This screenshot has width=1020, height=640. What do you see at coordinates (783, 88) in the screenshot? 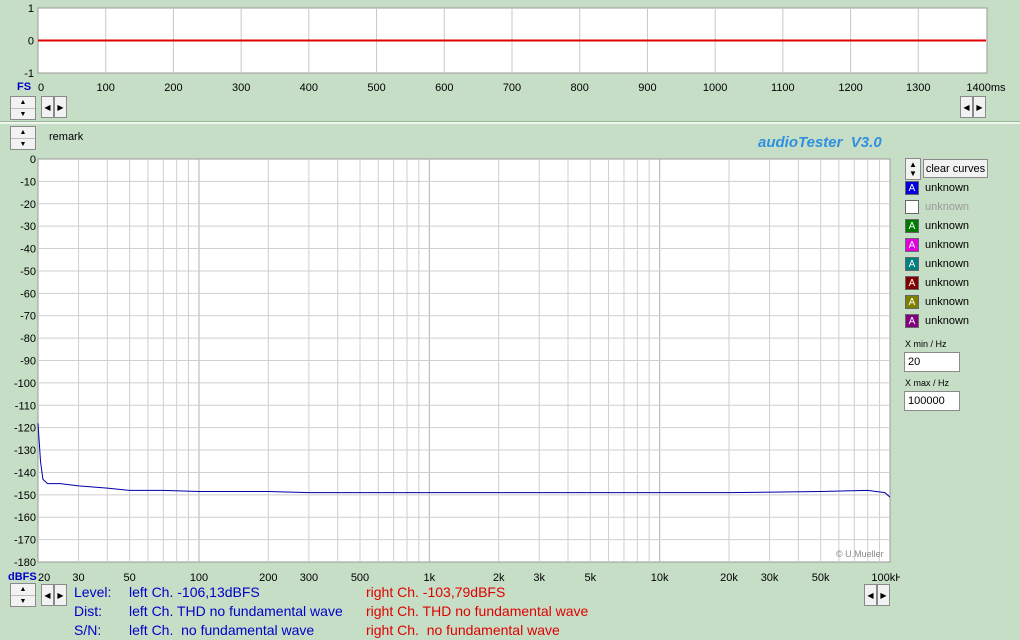
I see `time-x-tick: 1100` at bounding box center [783, 88].